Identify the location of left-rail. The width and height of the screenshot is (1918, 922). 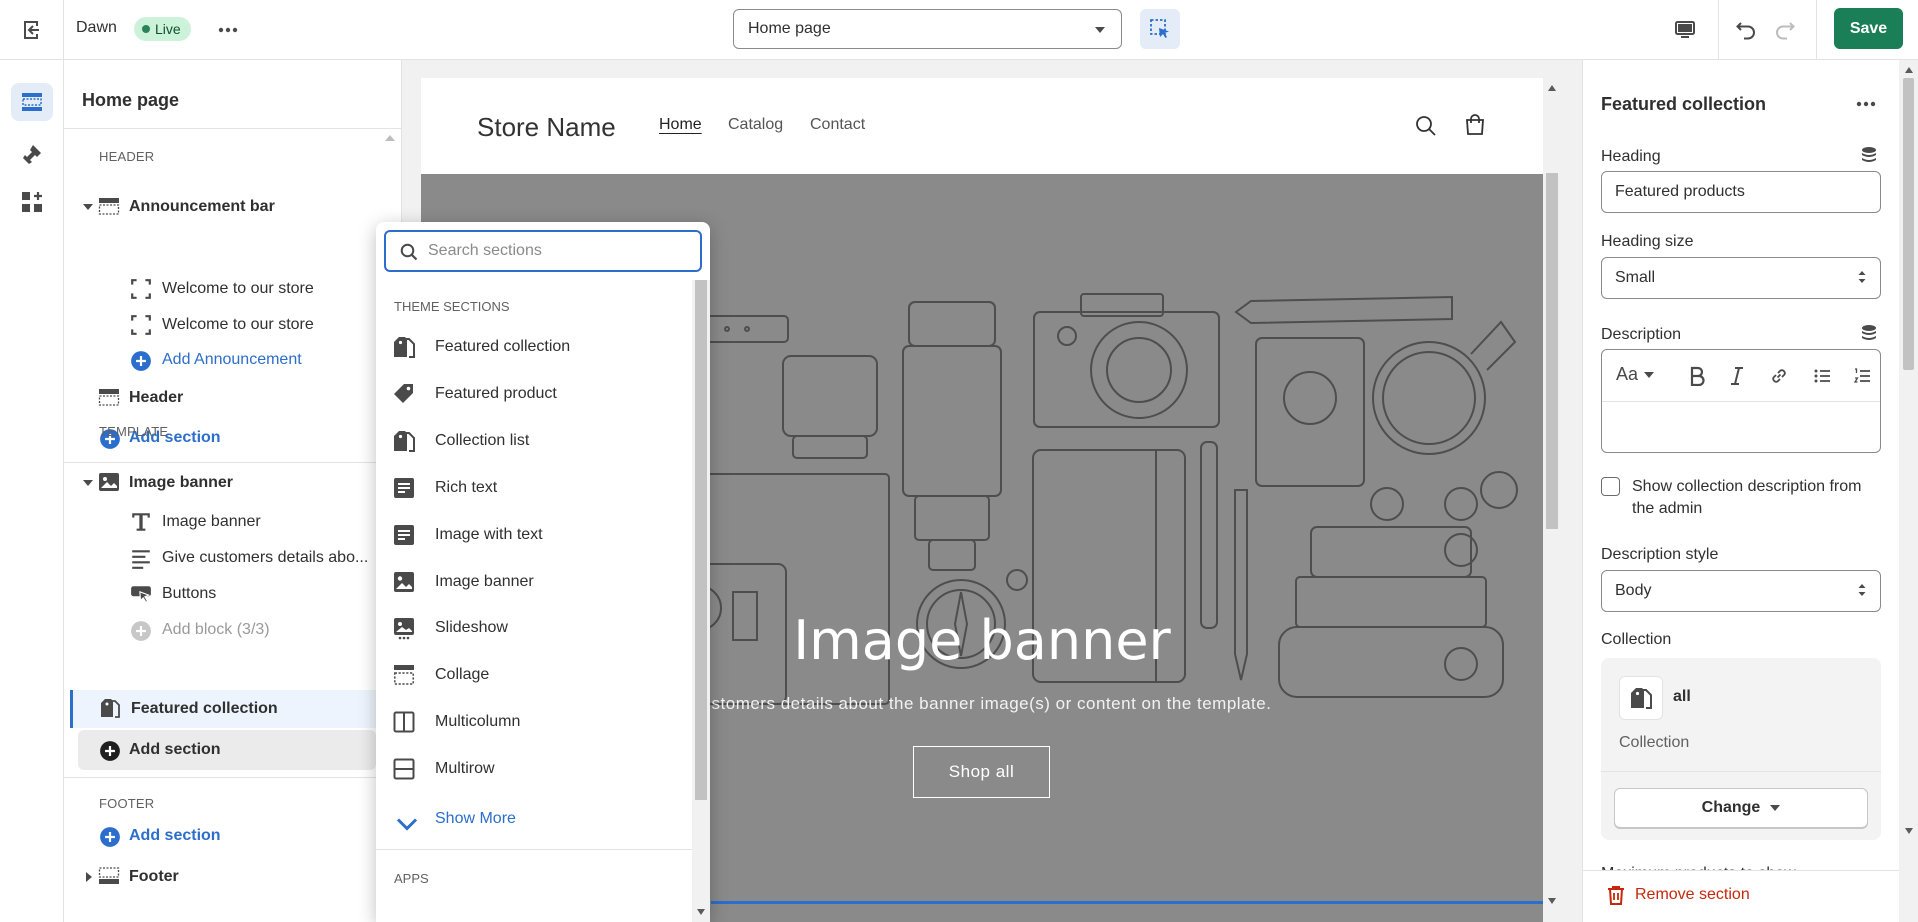
(32, 491).